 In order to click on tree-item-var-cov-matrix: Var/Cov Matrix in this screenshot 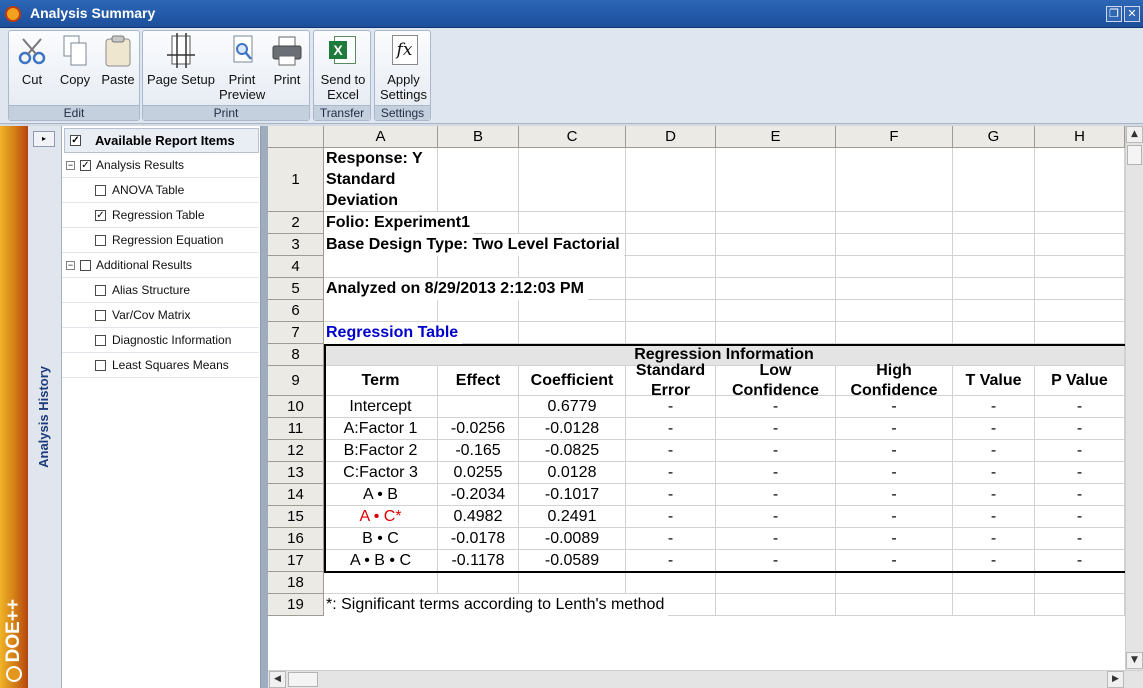, I will do `click(160, 315)`.